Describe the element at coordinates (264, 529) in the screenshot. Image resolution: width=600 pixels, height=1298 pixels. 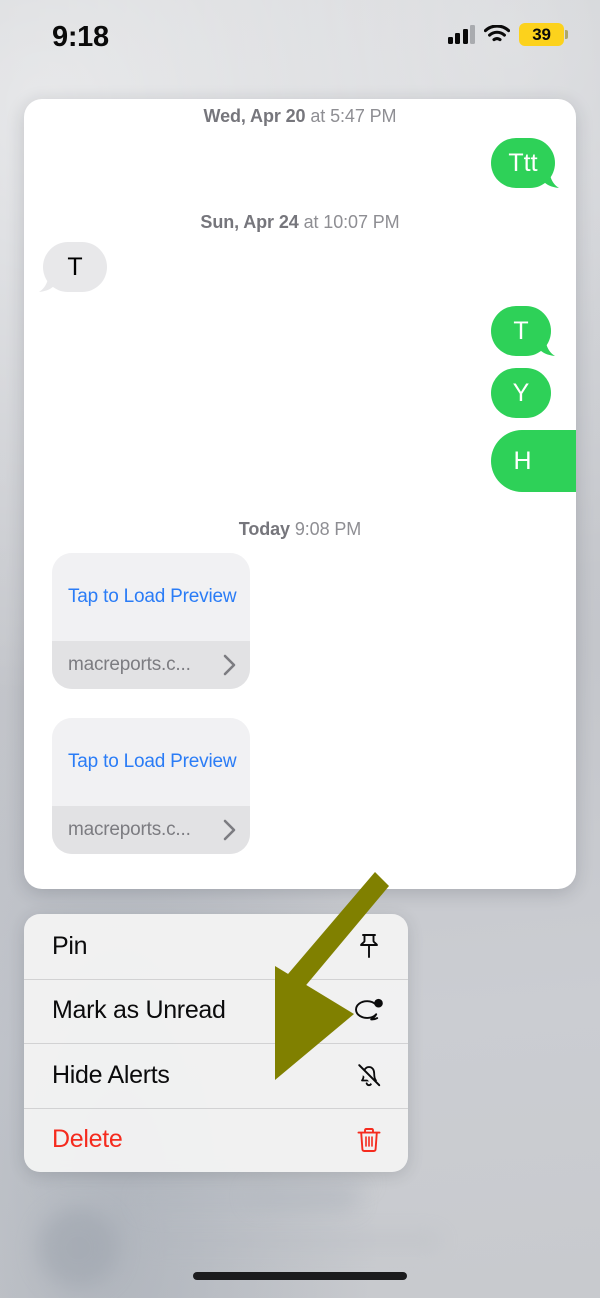
I see `timestamp-day: Today` at that location.